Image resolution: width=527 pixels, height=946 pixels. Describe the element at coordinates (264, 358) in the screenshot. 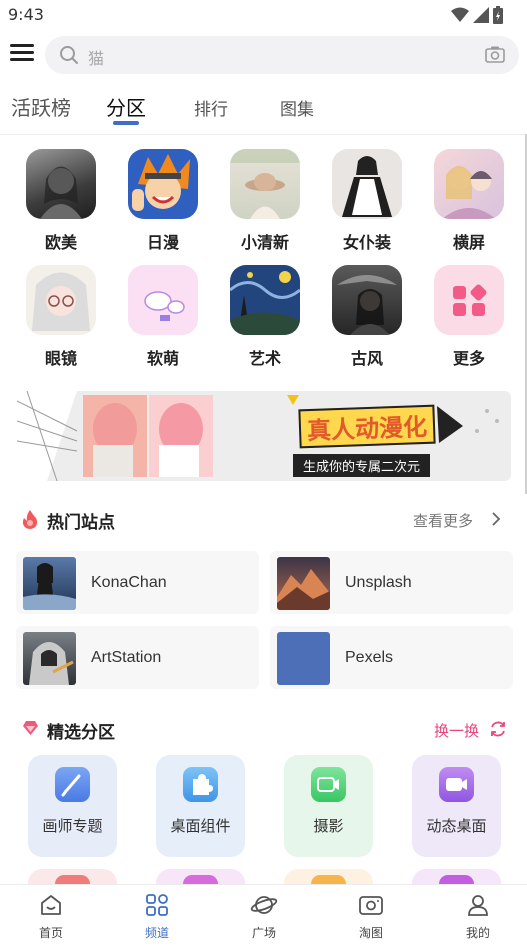

I see `category-label: 艺术` at that location.